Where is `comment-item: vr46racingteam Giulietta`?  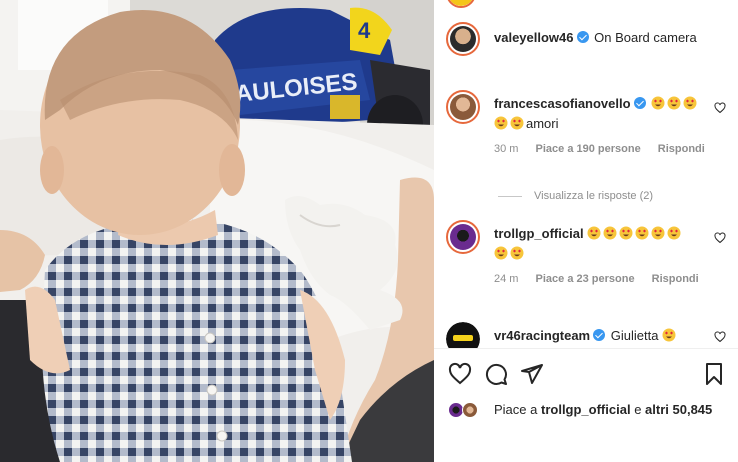 comment-item: vr46racingteam Giulietta is located at coordinates (587, 335).